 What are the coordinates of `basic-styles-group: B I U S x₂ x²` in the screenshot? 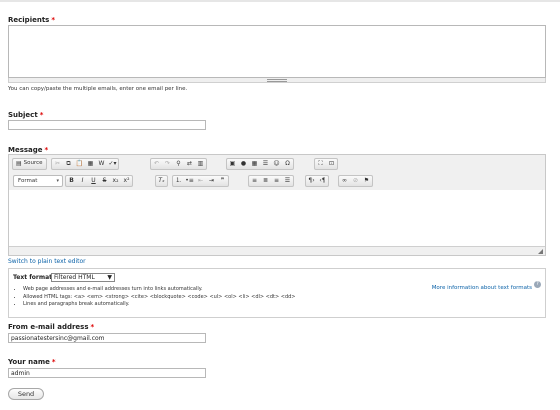 It's located at (99, 181).